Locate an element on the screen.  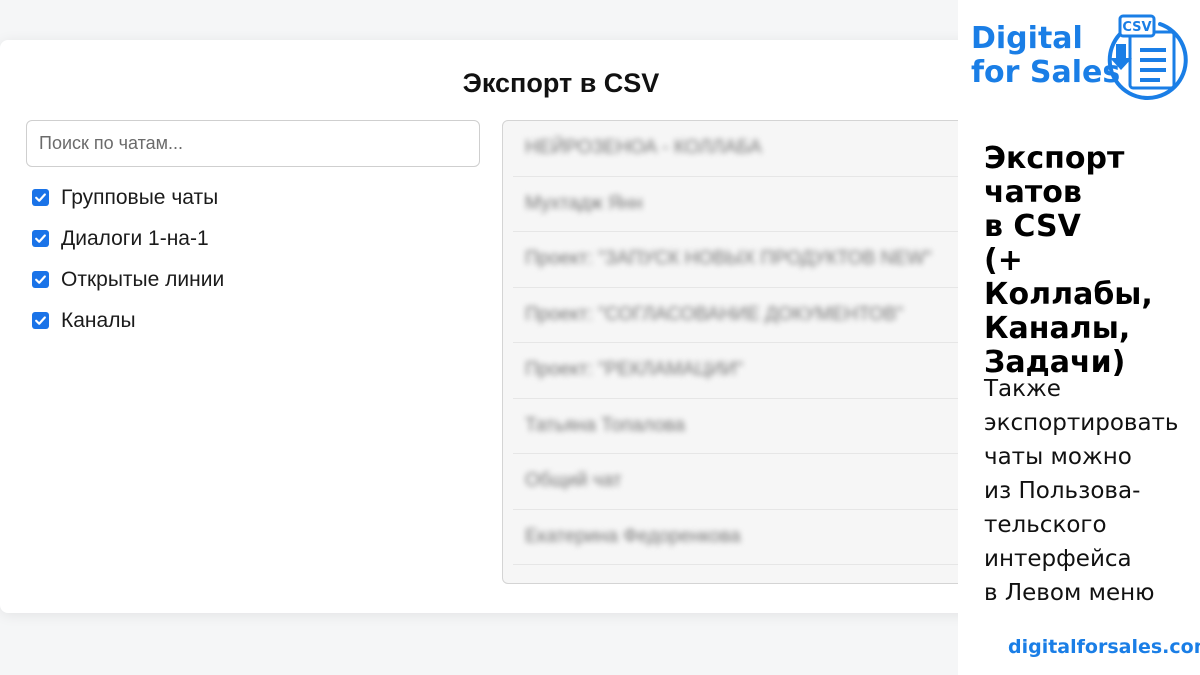
promo-title-line: Экспорт is located at coordinates (1054, 158).